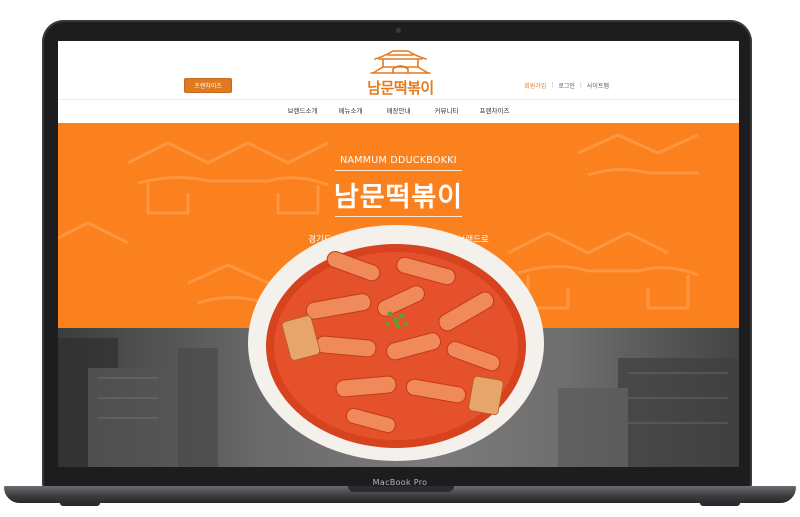  I want to click on franchise-button: 프랜차이즈, so click(208, 85).